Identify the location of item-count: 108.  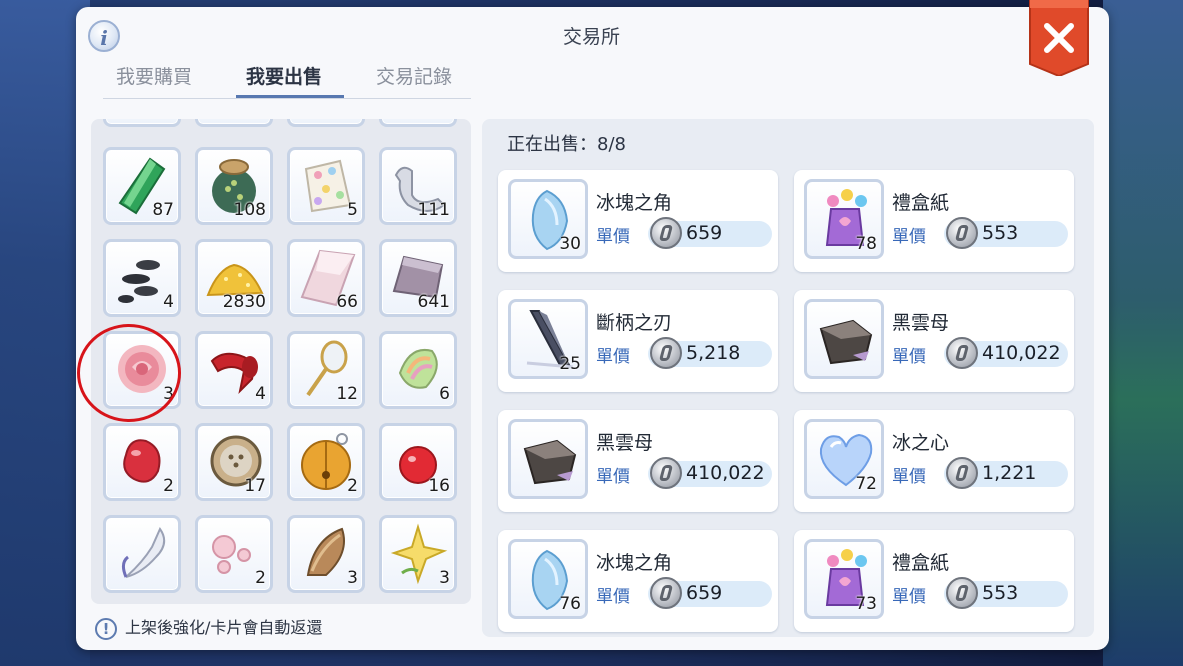
(249, 210).